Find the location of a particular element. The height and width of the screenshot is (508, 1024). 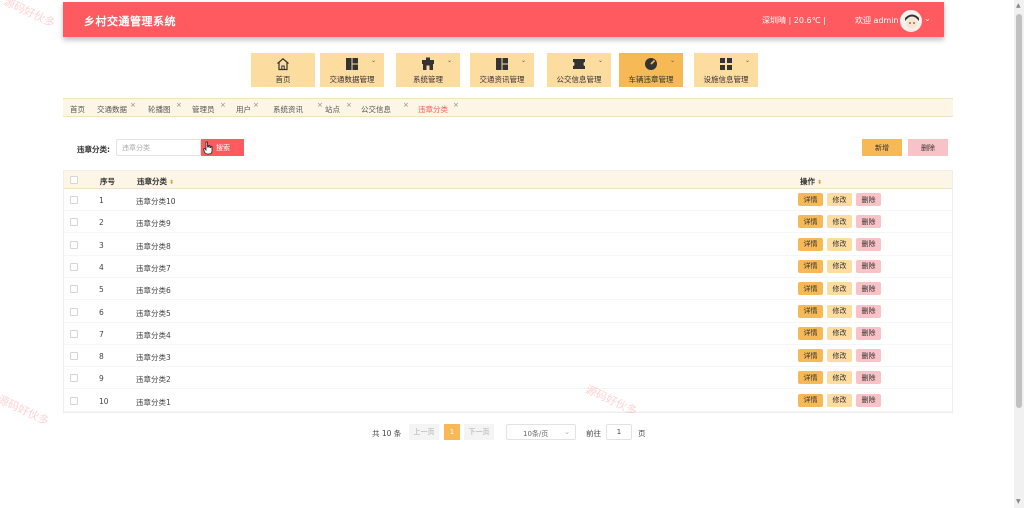

row-category: 违章分类7 is located at coordinates (153, 268).